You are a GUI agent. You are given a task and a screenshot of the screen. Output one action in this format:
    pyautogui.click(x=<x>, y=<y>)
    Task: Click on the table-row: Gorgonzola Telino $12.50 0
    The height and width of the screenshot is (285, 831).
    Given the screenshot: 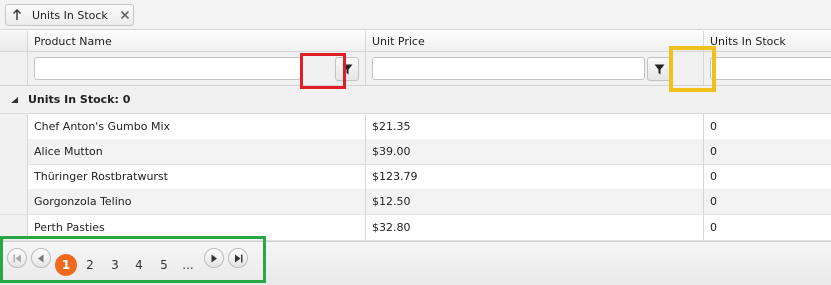 What is the action you would take?
    pyautogui.click(x=415, y=202)
    